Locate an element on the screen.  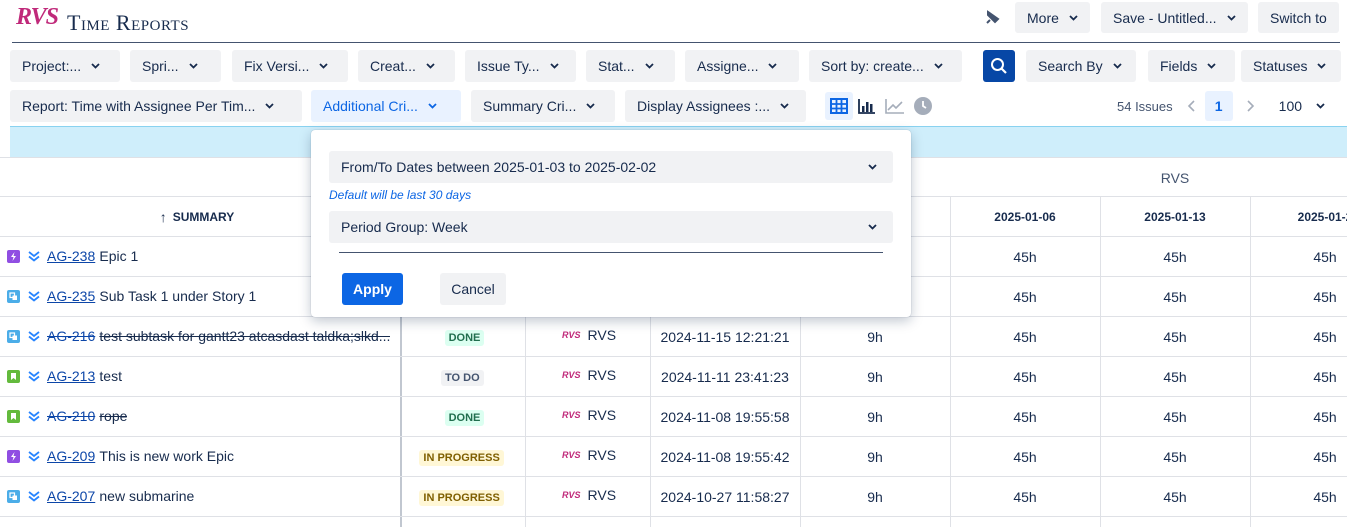
created-date-cell: 2024-11-08 19:55:58 is located at coordinates (725, 417).